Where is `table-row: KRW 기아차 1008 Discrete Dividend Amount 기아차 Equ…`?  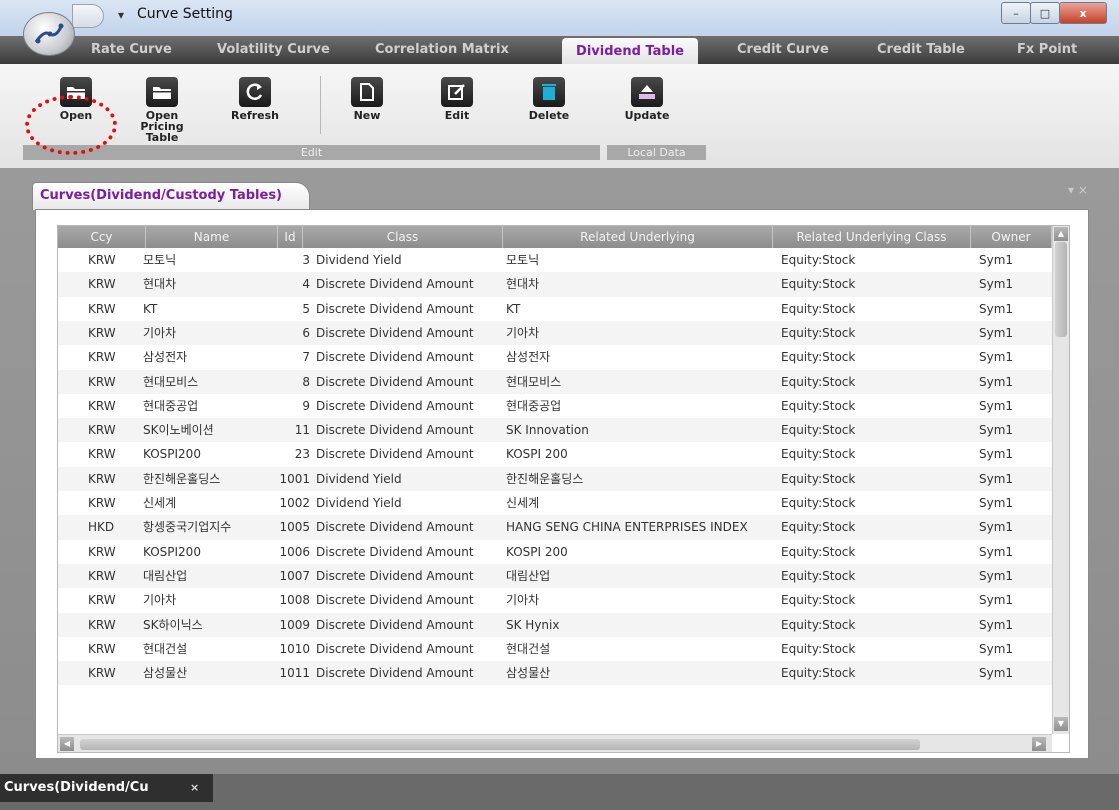
table-row: KRW 기아차 1008 Discrete Dividend Amount 기아차 Equ… is located at coordinates (555, 600).